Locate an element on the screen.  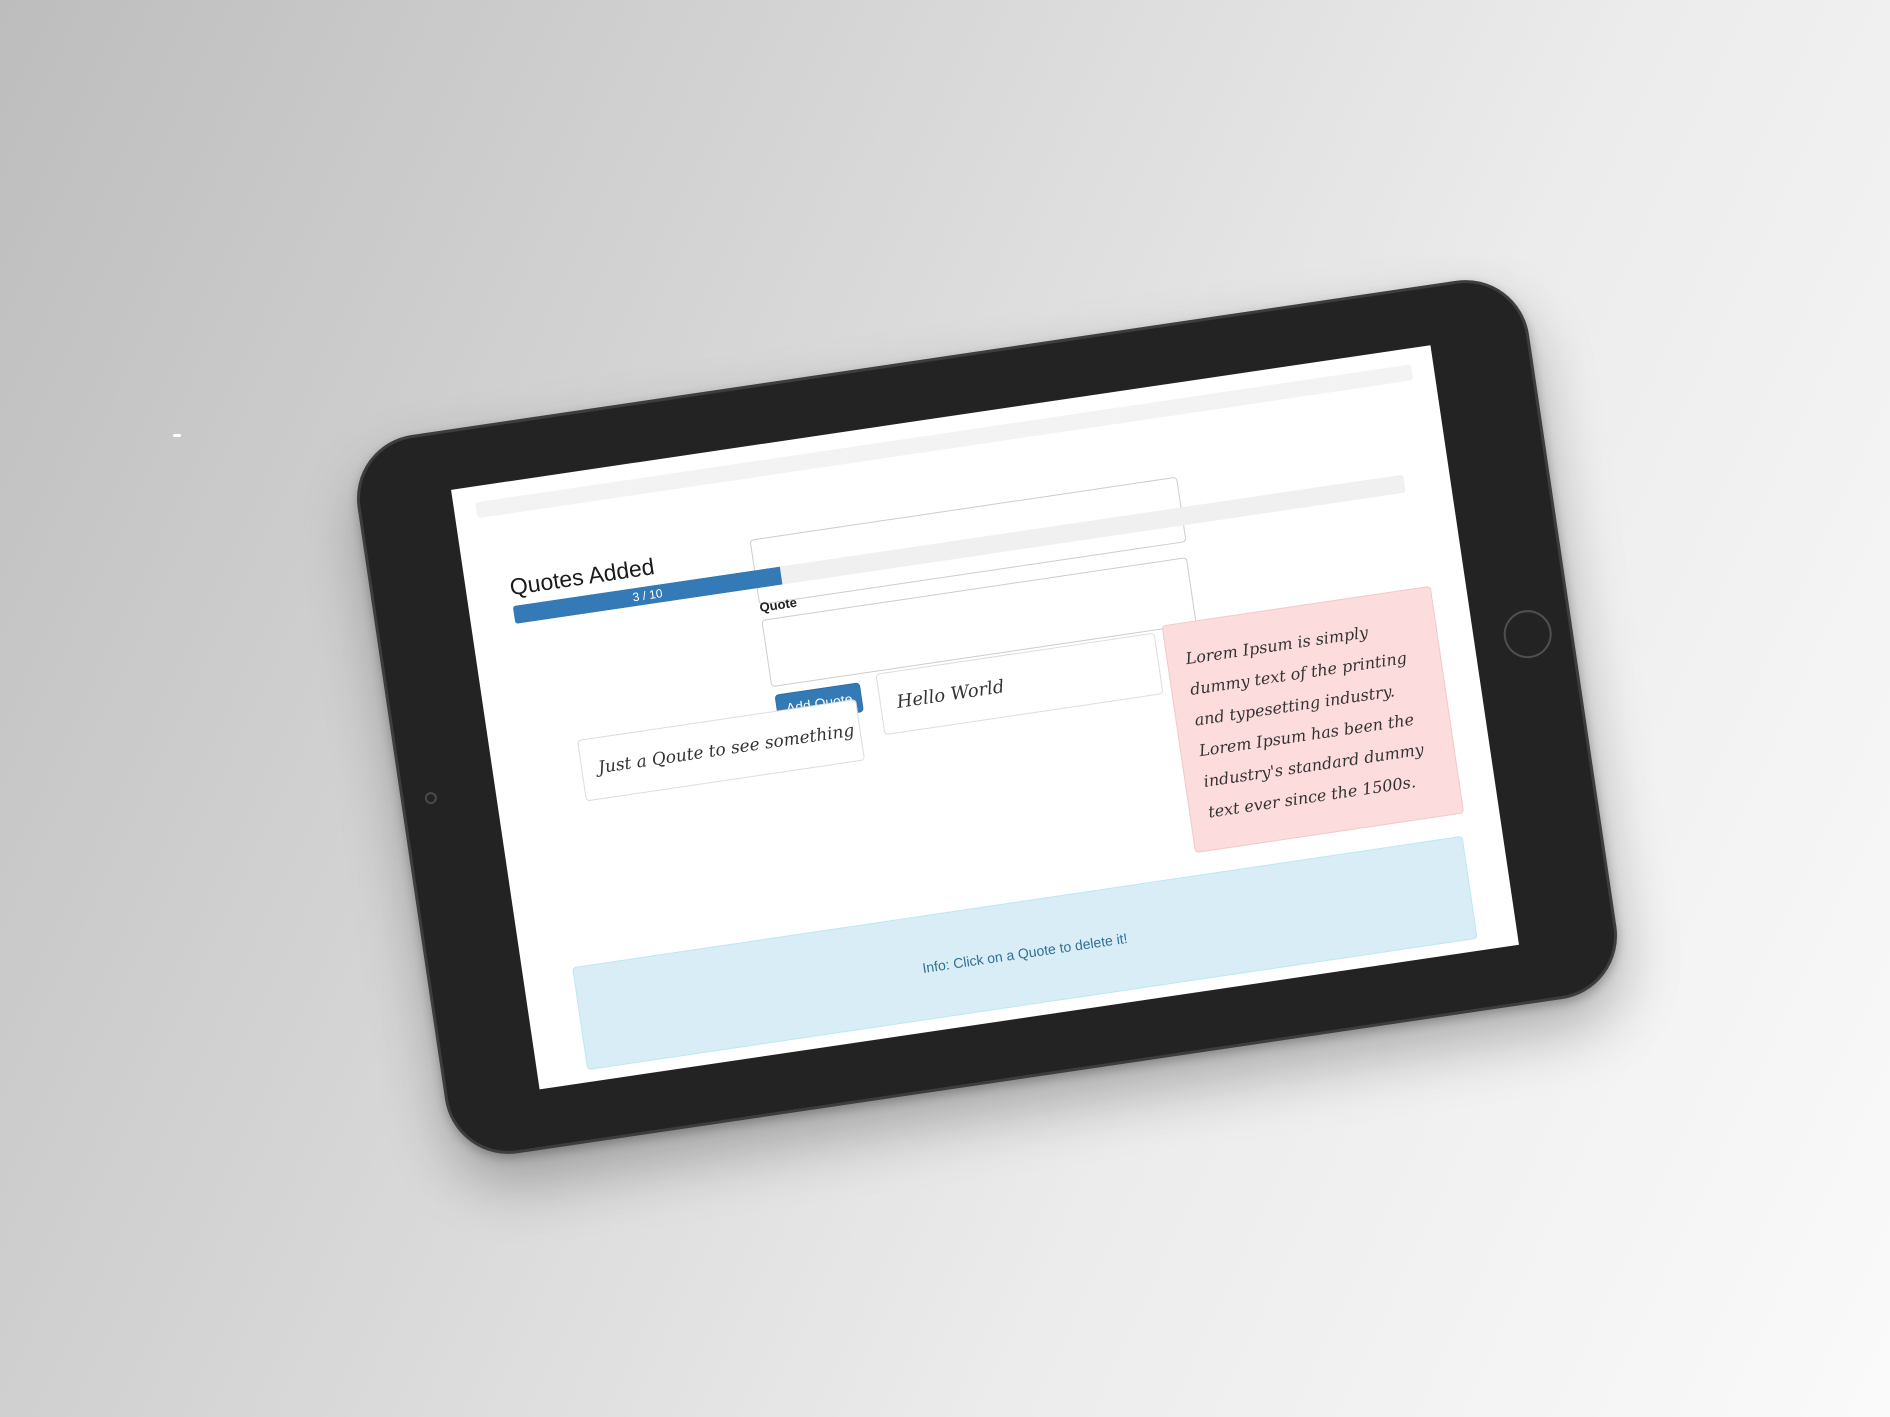
quote-card: Just a Qoute to see something is located at coordinates (721, 750).